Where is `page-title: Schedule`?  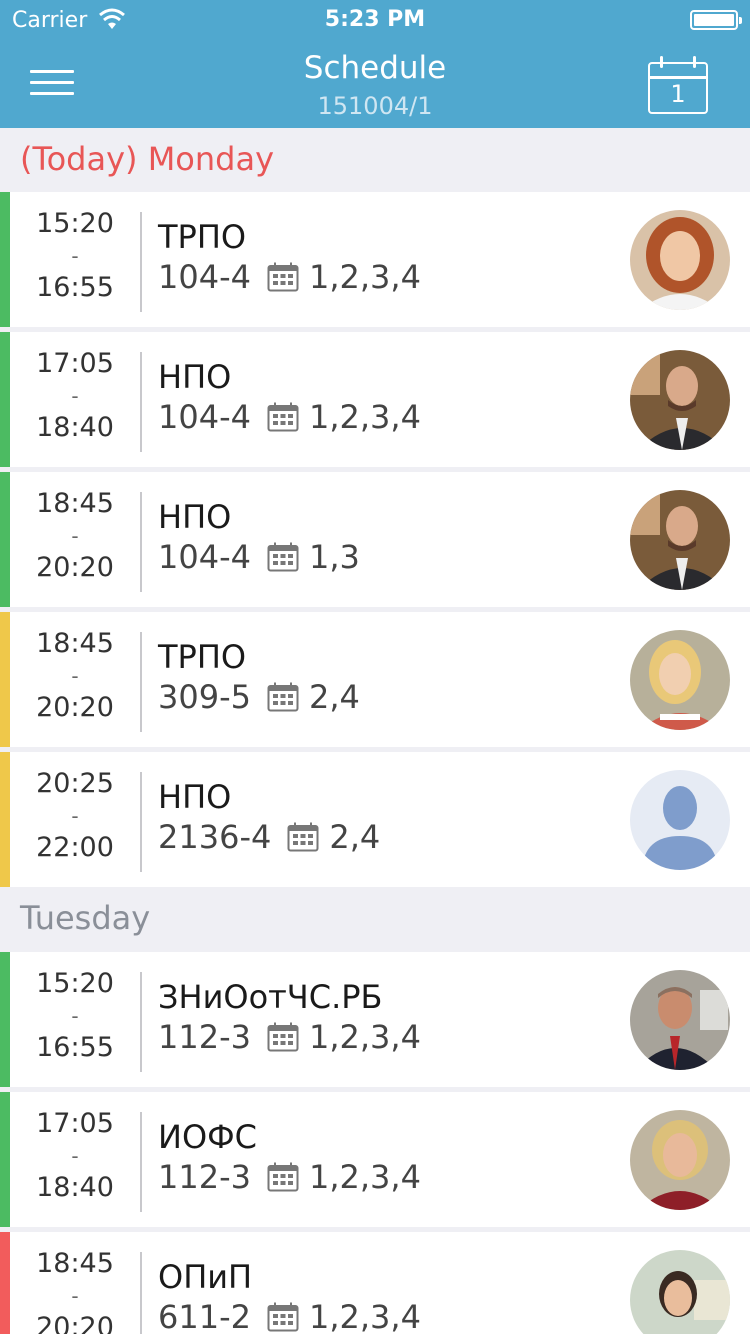
page-title: Schedule is located at coordinates (375, 68).